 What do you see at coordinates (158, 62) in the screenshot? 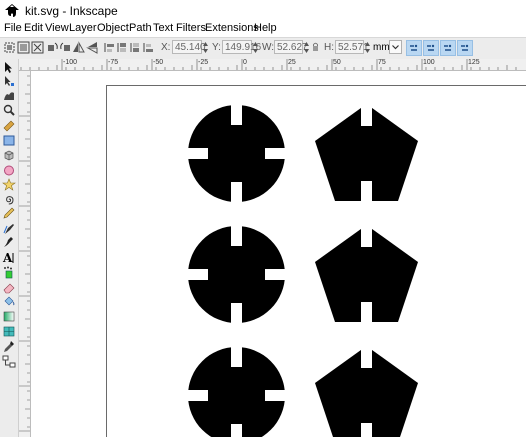
I see `ruler-label: -50` at bounding box center [158, 62].